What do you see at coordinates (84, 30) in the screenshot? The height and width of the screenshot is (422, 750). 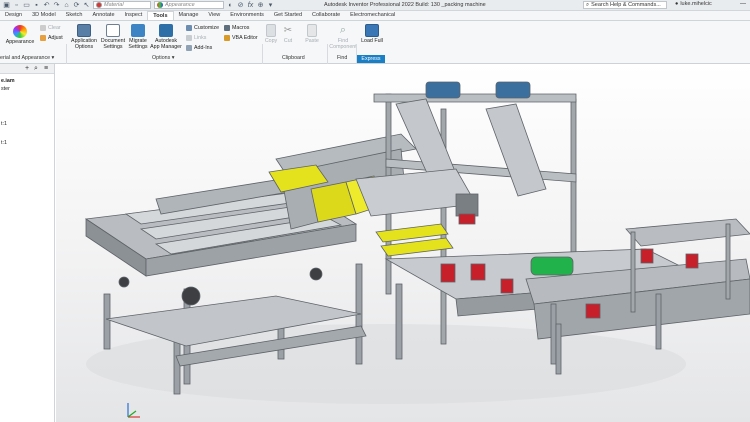 I see `application-options-icon` at bounding box center [84, 30].